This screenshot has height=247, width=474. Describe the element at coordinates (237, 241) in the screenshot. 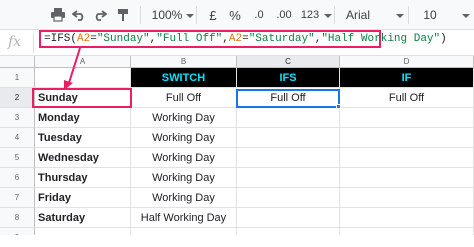

I see `bottom-strip` at that location.